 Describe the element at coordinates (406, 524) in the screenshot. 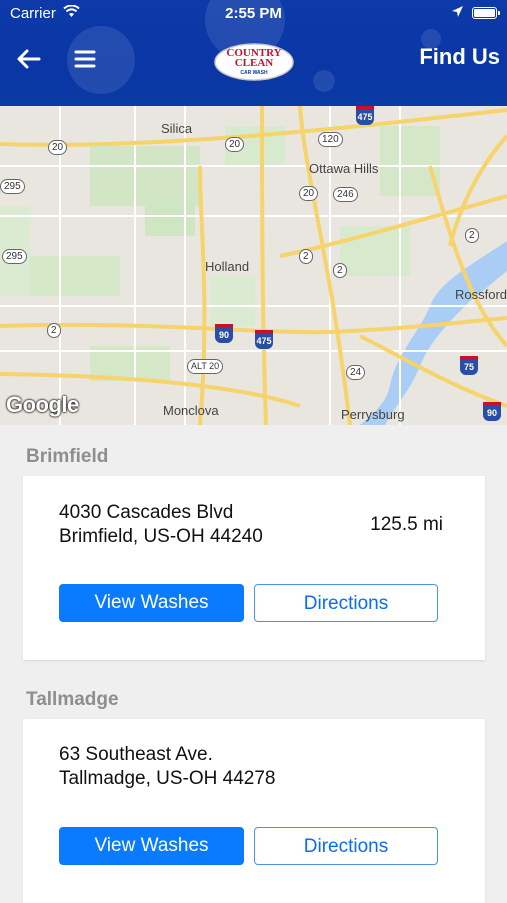

I see `location-distance: 125.5 mi` at that location.